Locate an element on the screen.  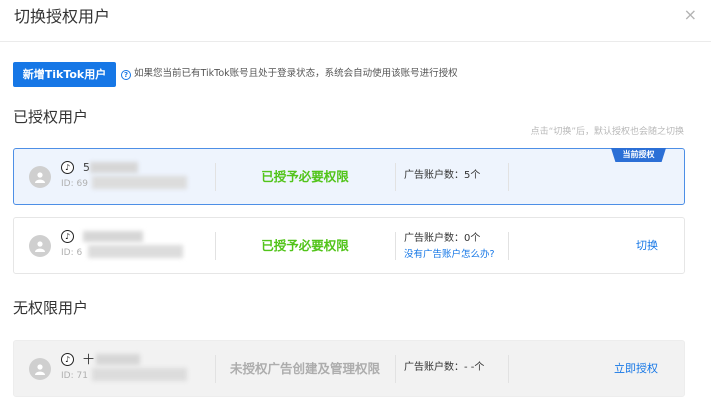
user-card: ♪ ID: 6 已授予必要权限 广告账户数：0个 没有广告账户怎么办? 切换 is located at coordinates (349, 245).